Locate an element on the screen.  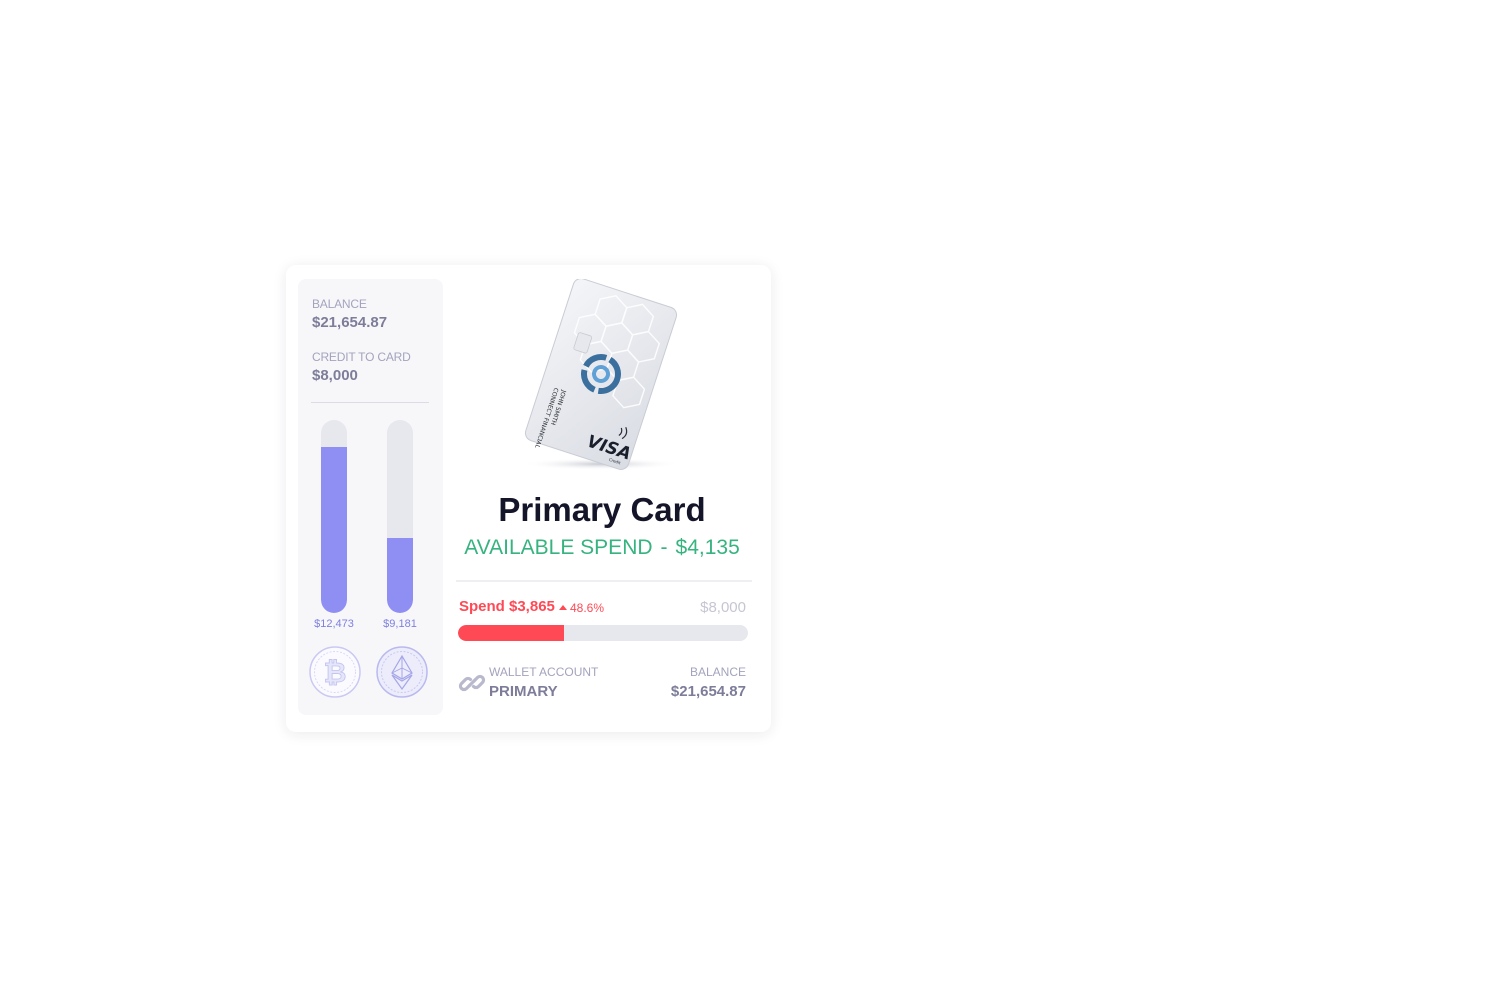
ethereum-value: $9,181 is located at coordinates (400, 624).